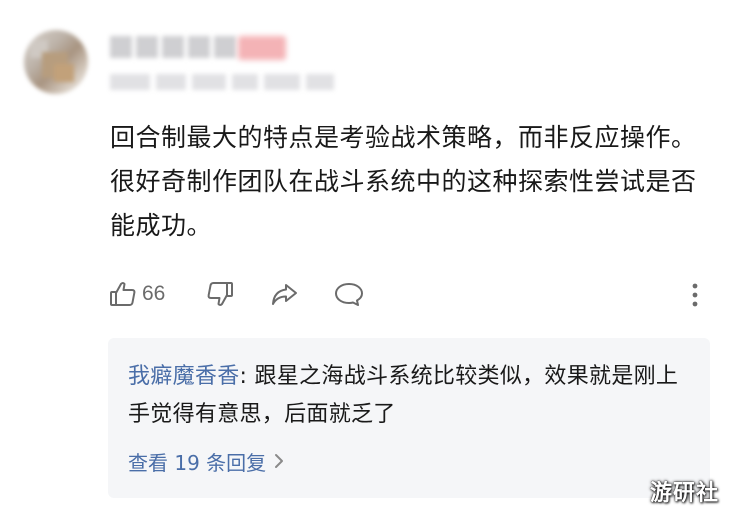  Describe the element at coordinates (695, 296) in the screenshot. I see `more-vertical-icon` at that location.